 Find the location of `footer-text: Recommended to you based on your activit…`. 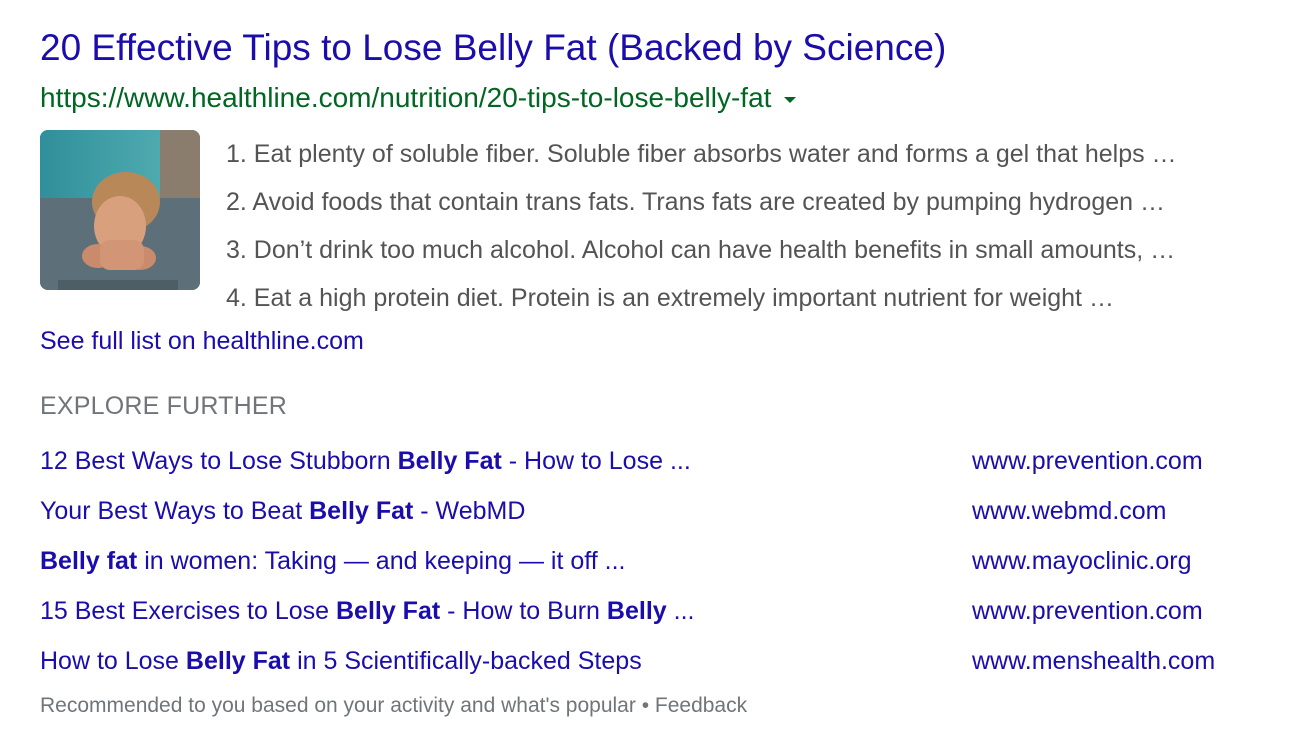

footer-text: Recommended to you based on your activit… is located at coordinates (338, 705).